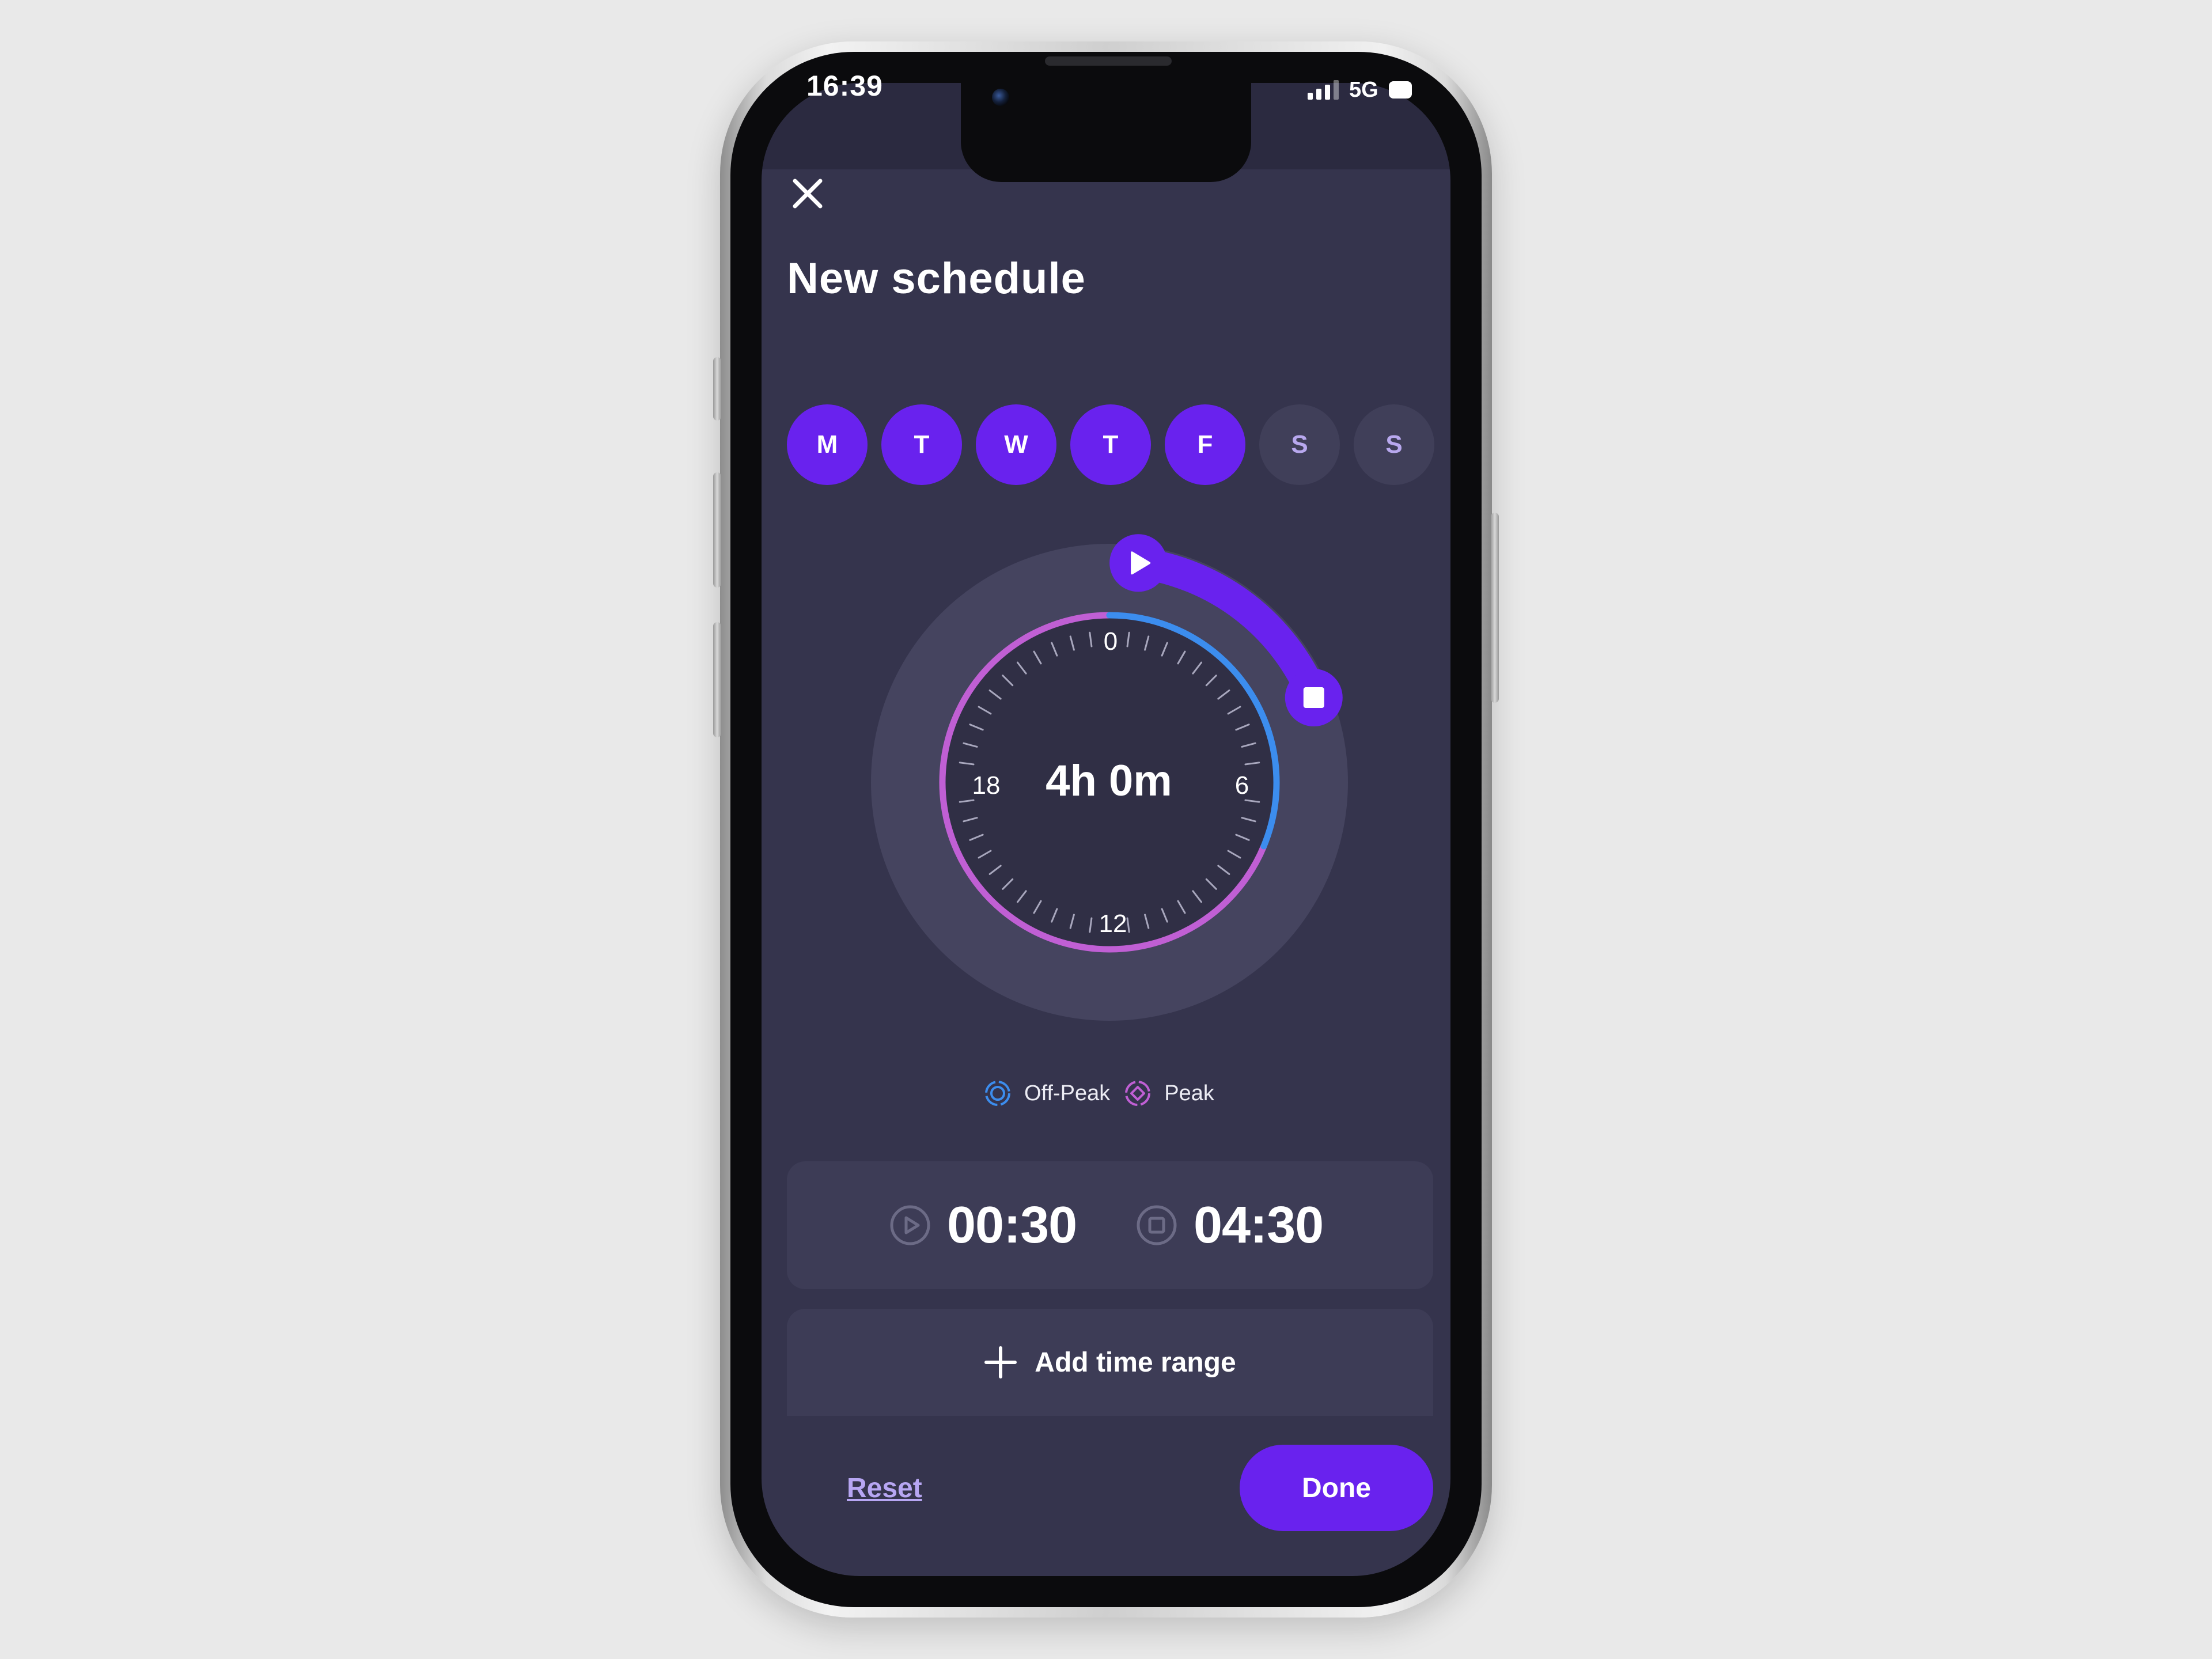 This screenshot has height=1659, width=2212. What do you see at coordinates (1110, 1225) in the screenshot?
I see `time-range-card: 00:30 04:30` at bounding box center [1110, 1225].